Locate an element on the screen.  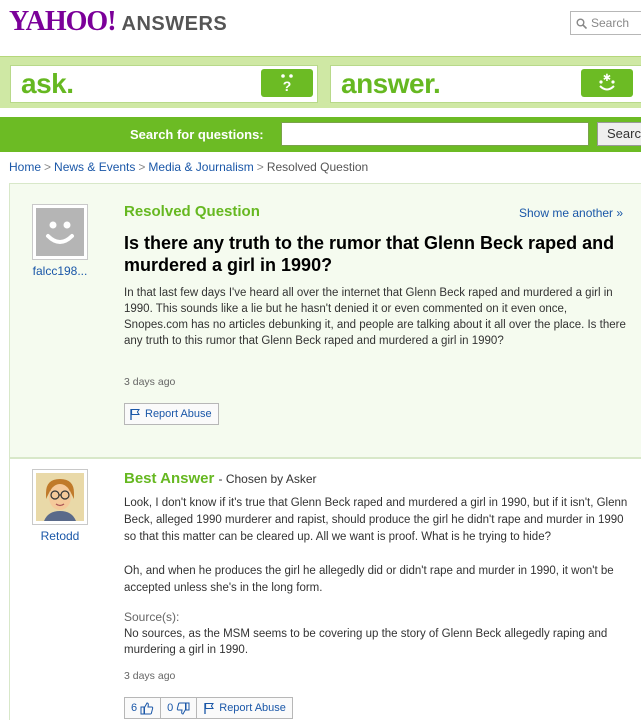
answer-rating-bar: 6 0 Report Abuse is located at coordinates (208, 708).